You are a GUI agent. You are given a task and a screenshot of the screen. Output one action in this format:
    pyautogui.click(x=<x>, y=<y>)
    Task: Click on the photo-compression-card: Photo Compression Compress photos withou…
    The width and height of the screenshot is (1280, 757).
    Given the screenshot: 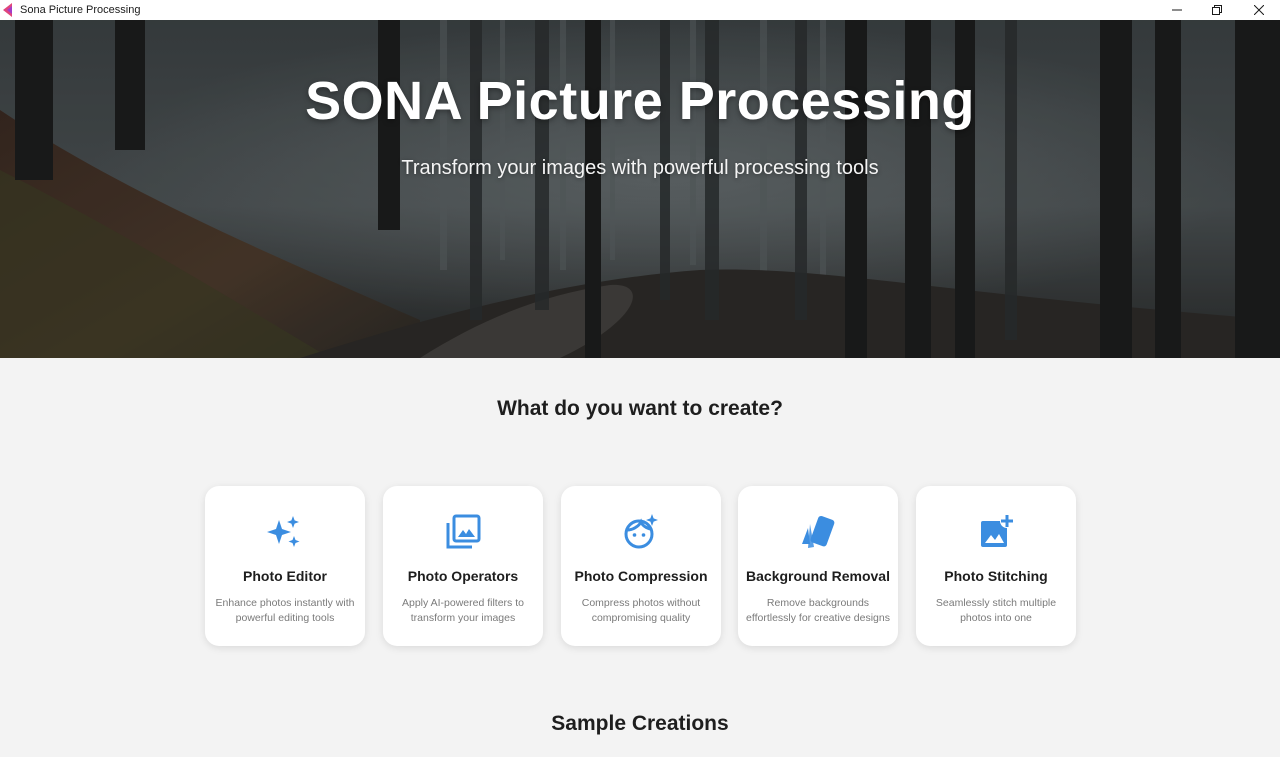 What is the action you would take?
    pyautogui.click(x=641, y=566)
    